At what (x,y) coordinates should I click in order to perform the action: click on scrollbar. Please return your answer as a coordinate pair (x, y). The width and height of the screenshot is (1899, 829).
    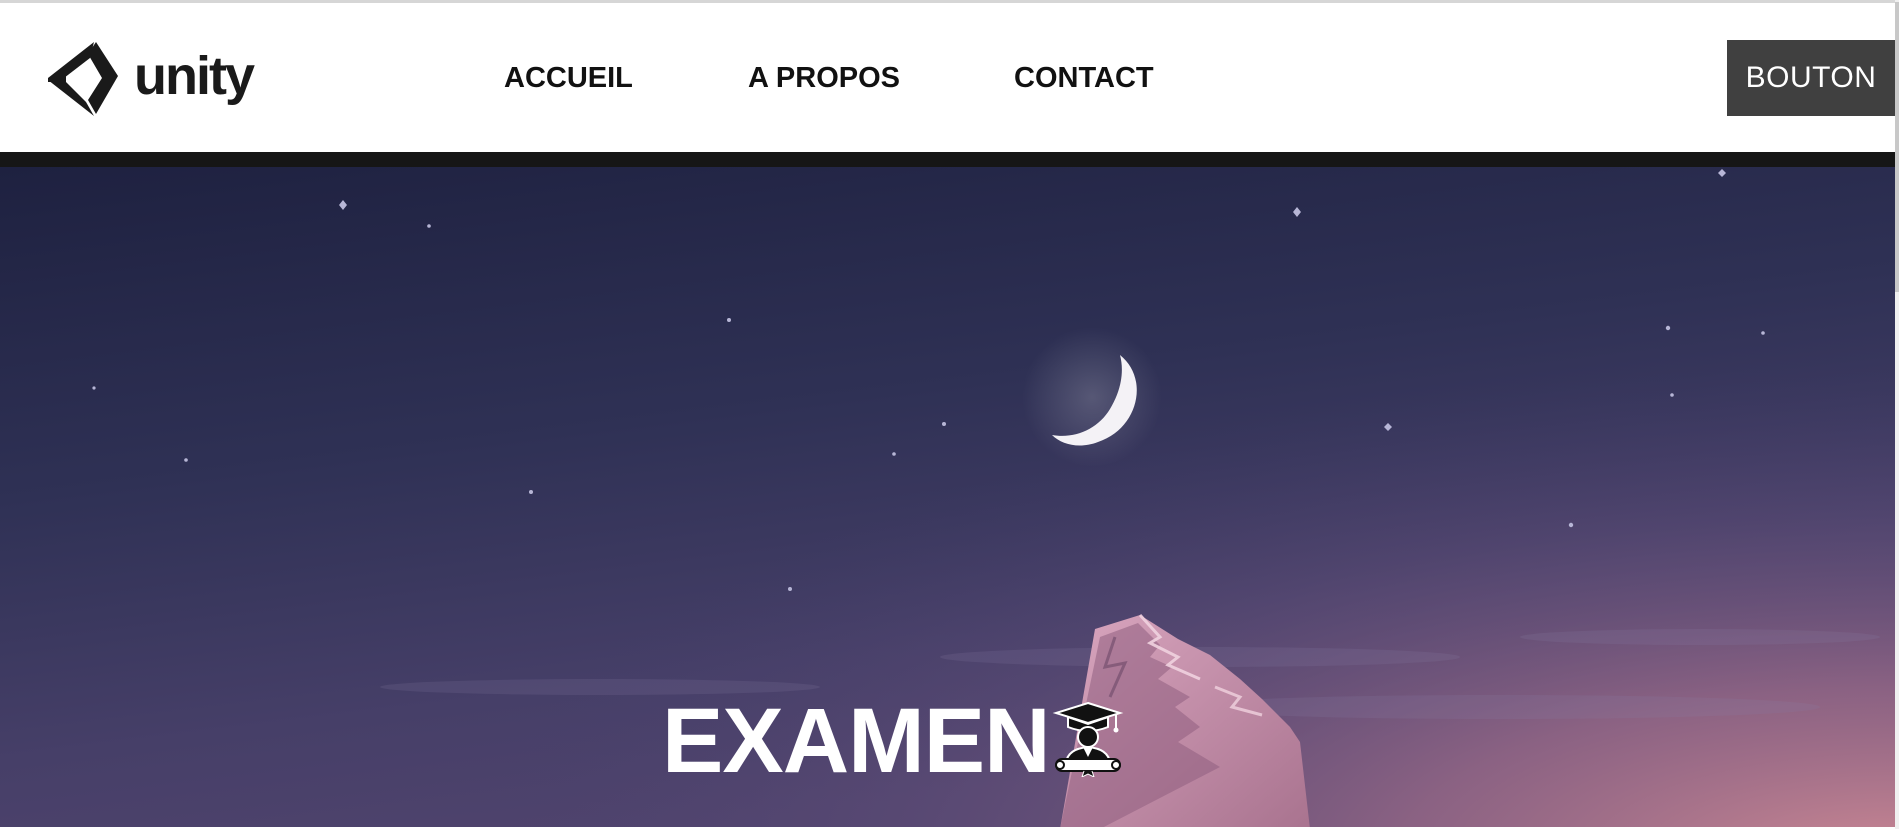
    Looking at the image, I should click on (1897, 414).